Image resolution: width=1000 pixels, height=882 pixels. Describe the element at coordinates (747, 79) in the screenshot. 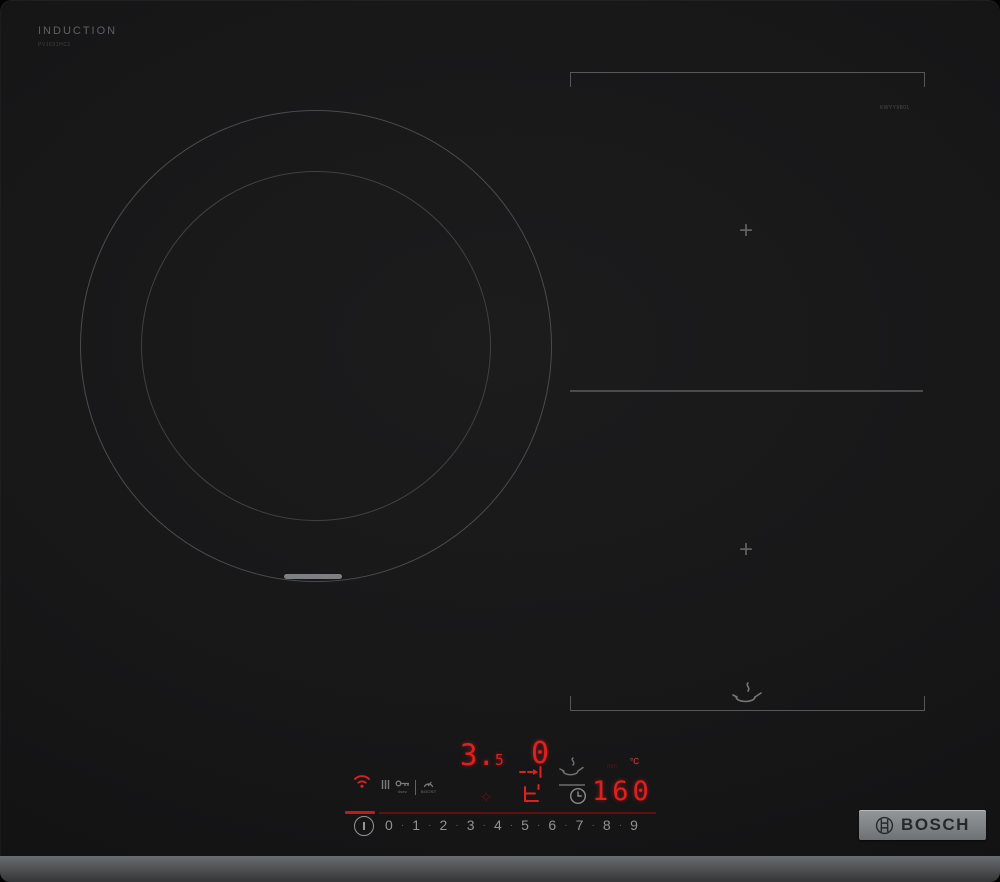

I see `flex-zone-top-bracket` at that location.